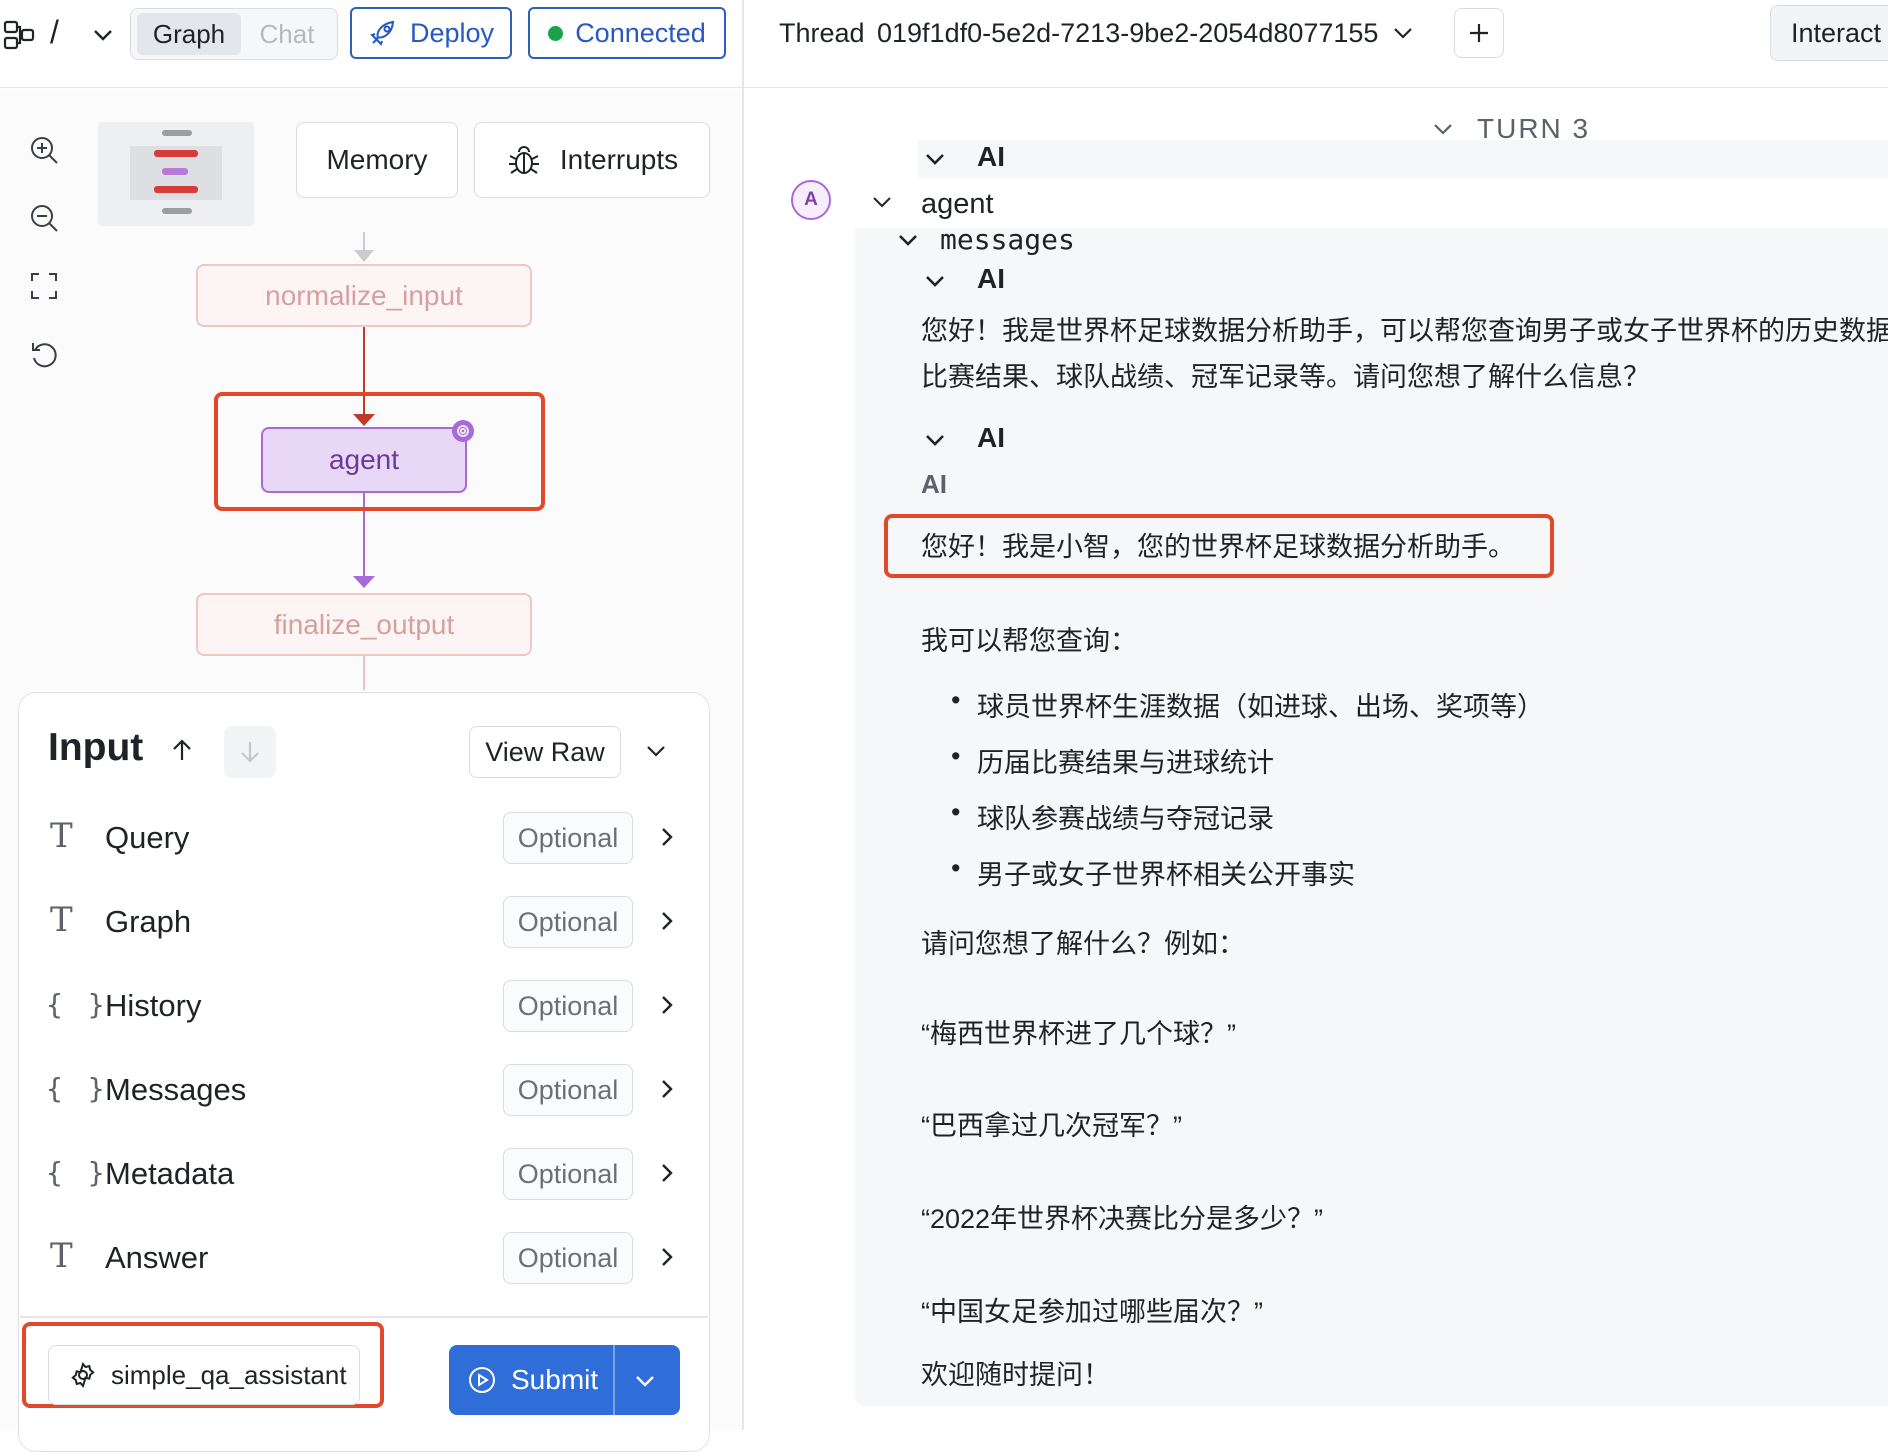 This screenshot has height=1452, width=1888. I want to click on example-question: “2022年世界杯决赛比分是多少？”, so click(1122, 1219).